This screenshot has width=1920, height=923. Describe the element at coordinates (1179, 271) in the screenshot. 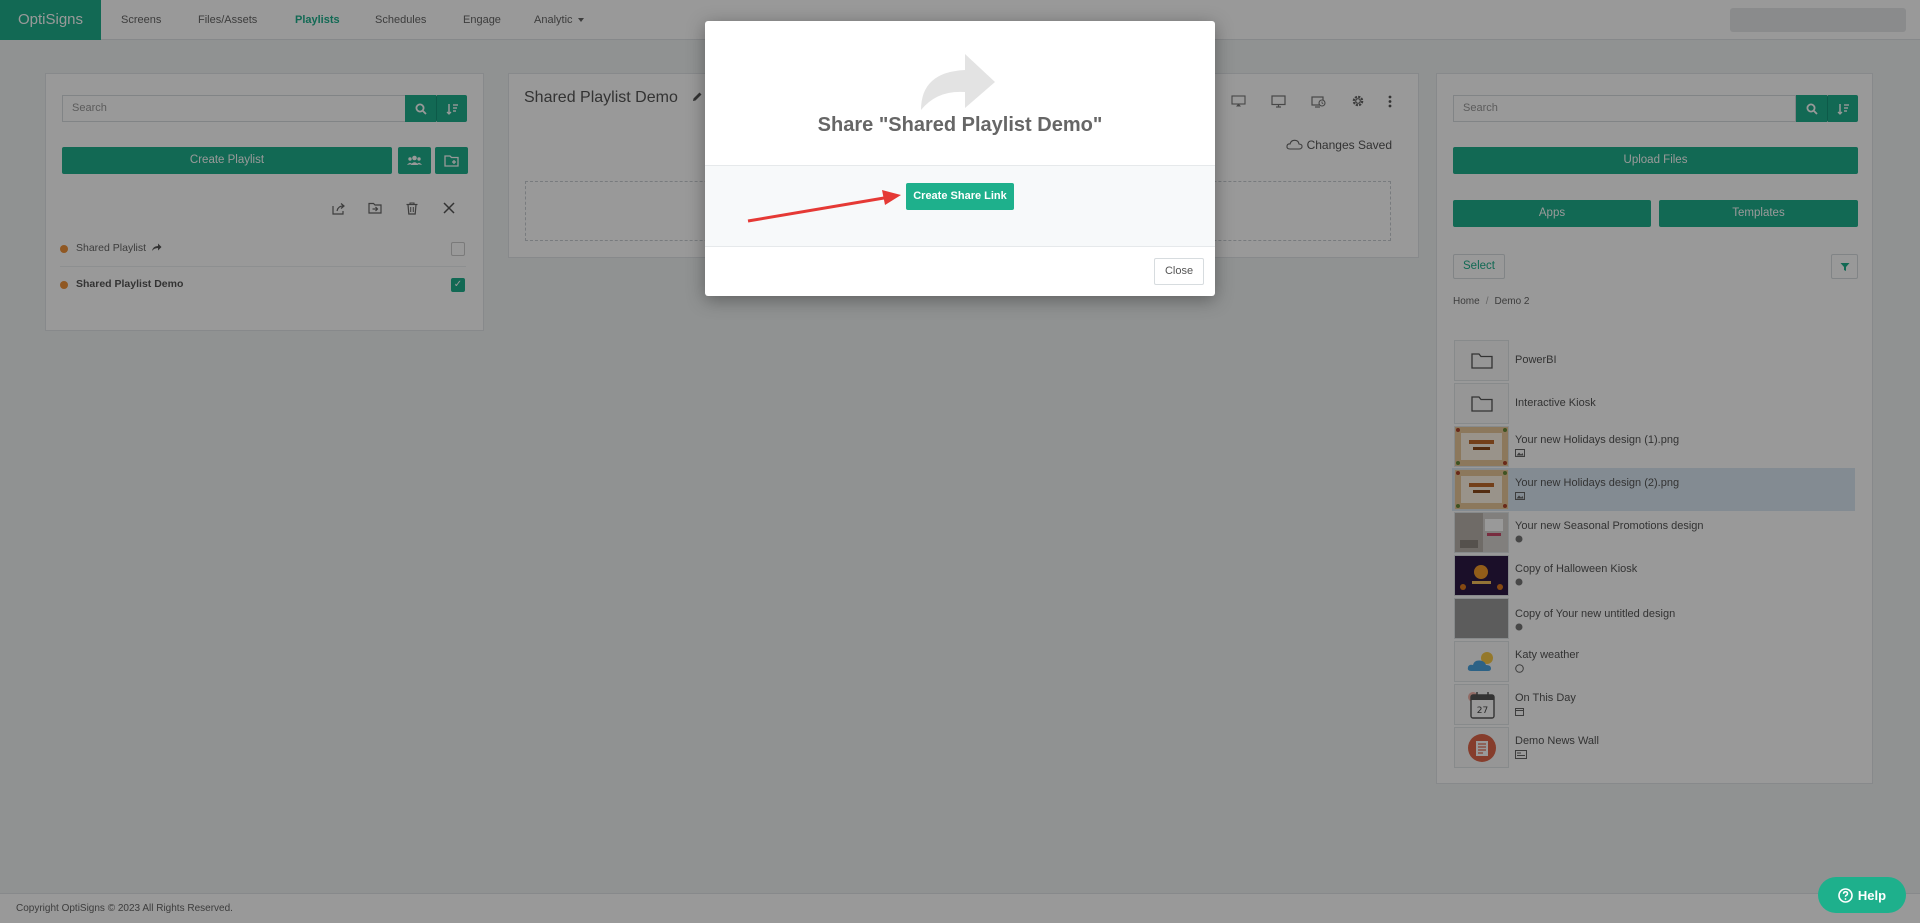

I see `close-button: Close` at that location.